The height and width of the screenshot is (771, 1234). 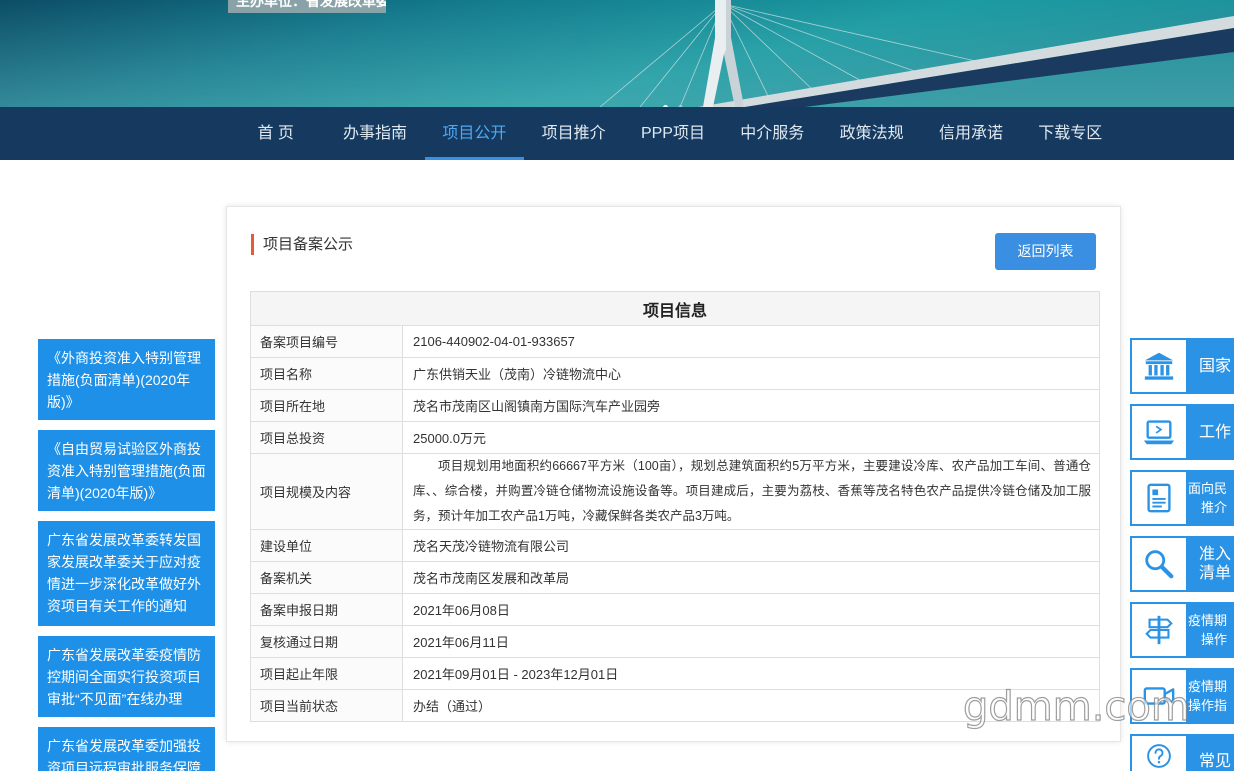 I want to click on nav-item-home: 首 页, so click(x=275, y=133).